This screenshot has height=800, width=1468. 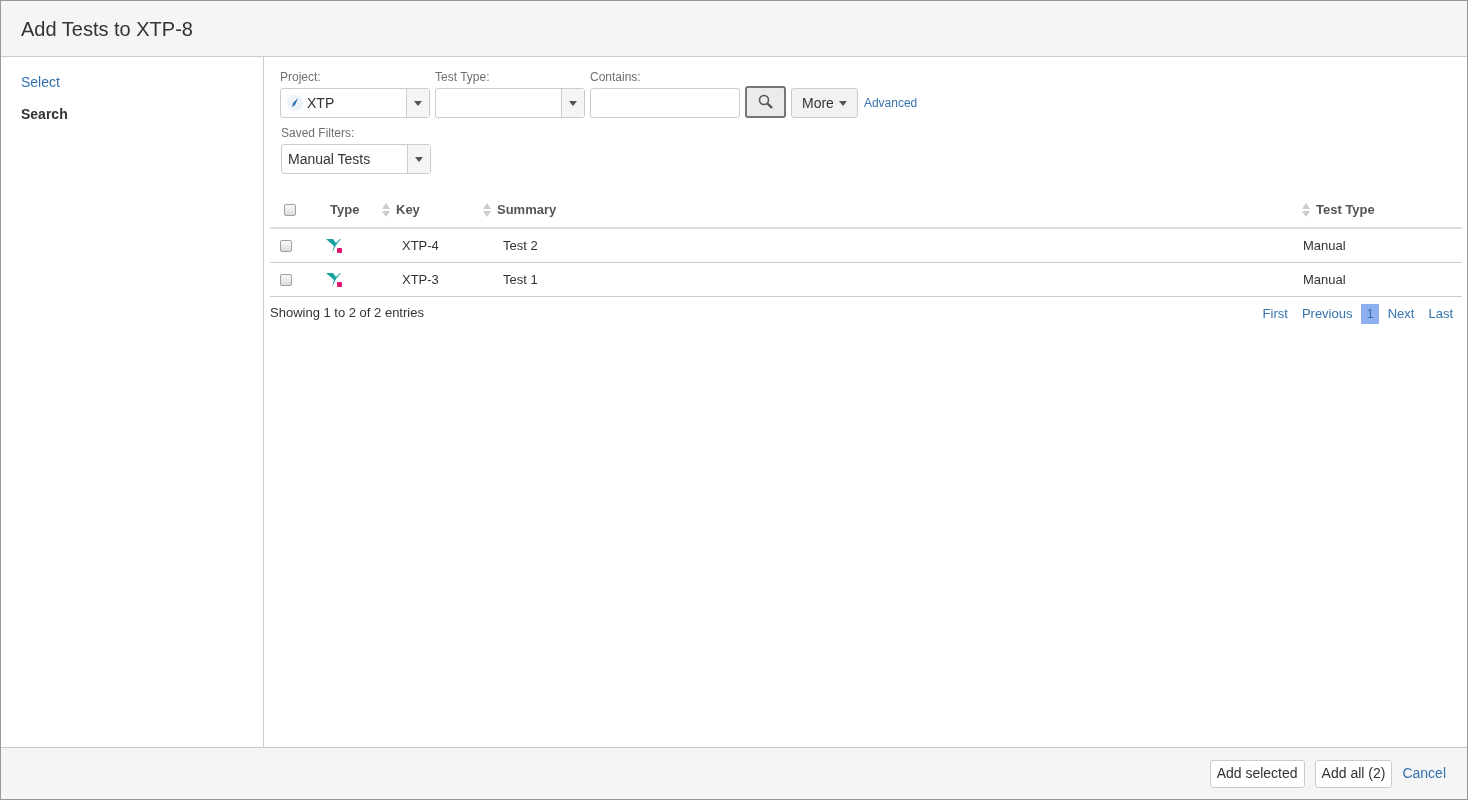 What do you see at coordinates (1327, 314) in the screenshot?
I see `pagination-link: Previous` at bounding box center [1327, 314].